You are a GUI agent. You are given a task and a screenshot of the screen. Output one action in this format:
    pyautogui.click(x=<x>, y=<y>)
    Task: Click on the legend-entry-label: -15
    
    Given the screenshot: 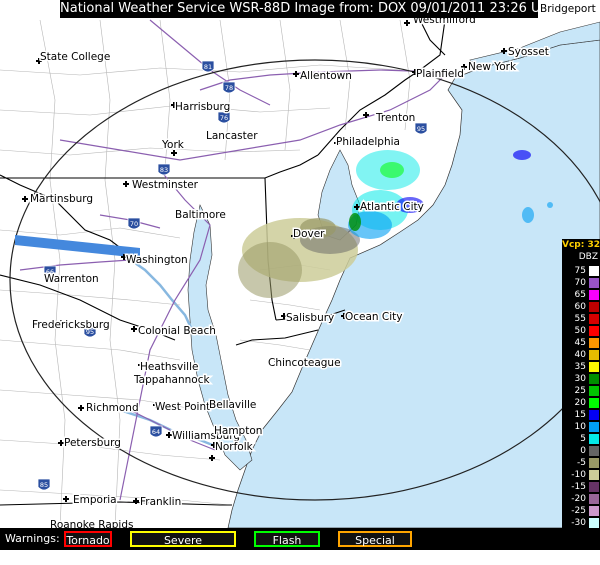 What is the action you would take?
    pyautogui.click(x=578, y=487)
    